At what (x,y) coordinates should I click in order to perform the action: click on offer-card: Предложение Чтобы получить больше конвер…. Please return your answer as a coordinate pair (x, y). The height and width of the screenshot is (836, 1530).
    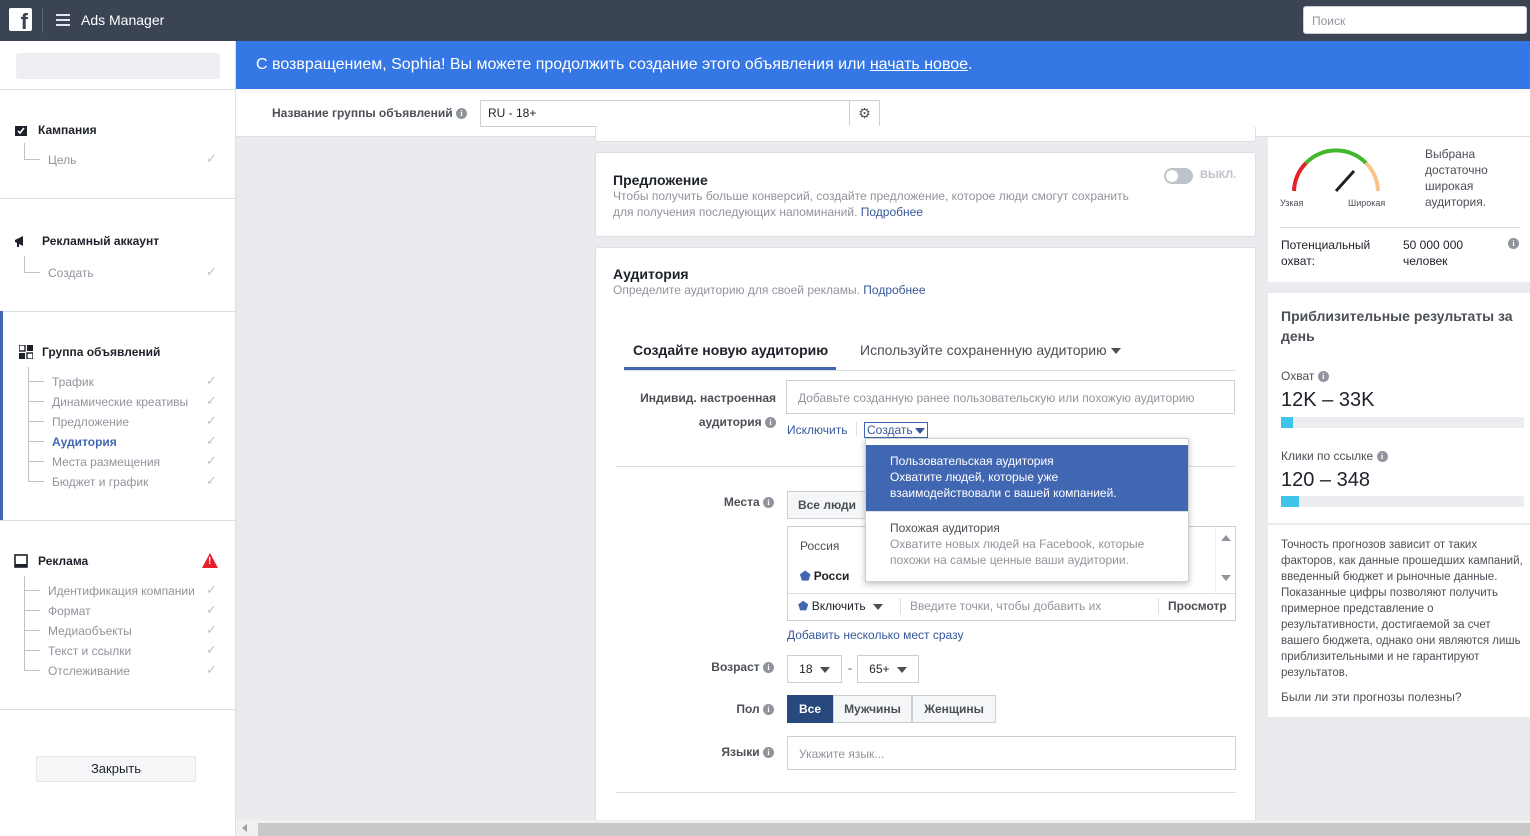
    Looking at the image, I should click on (925, 194).